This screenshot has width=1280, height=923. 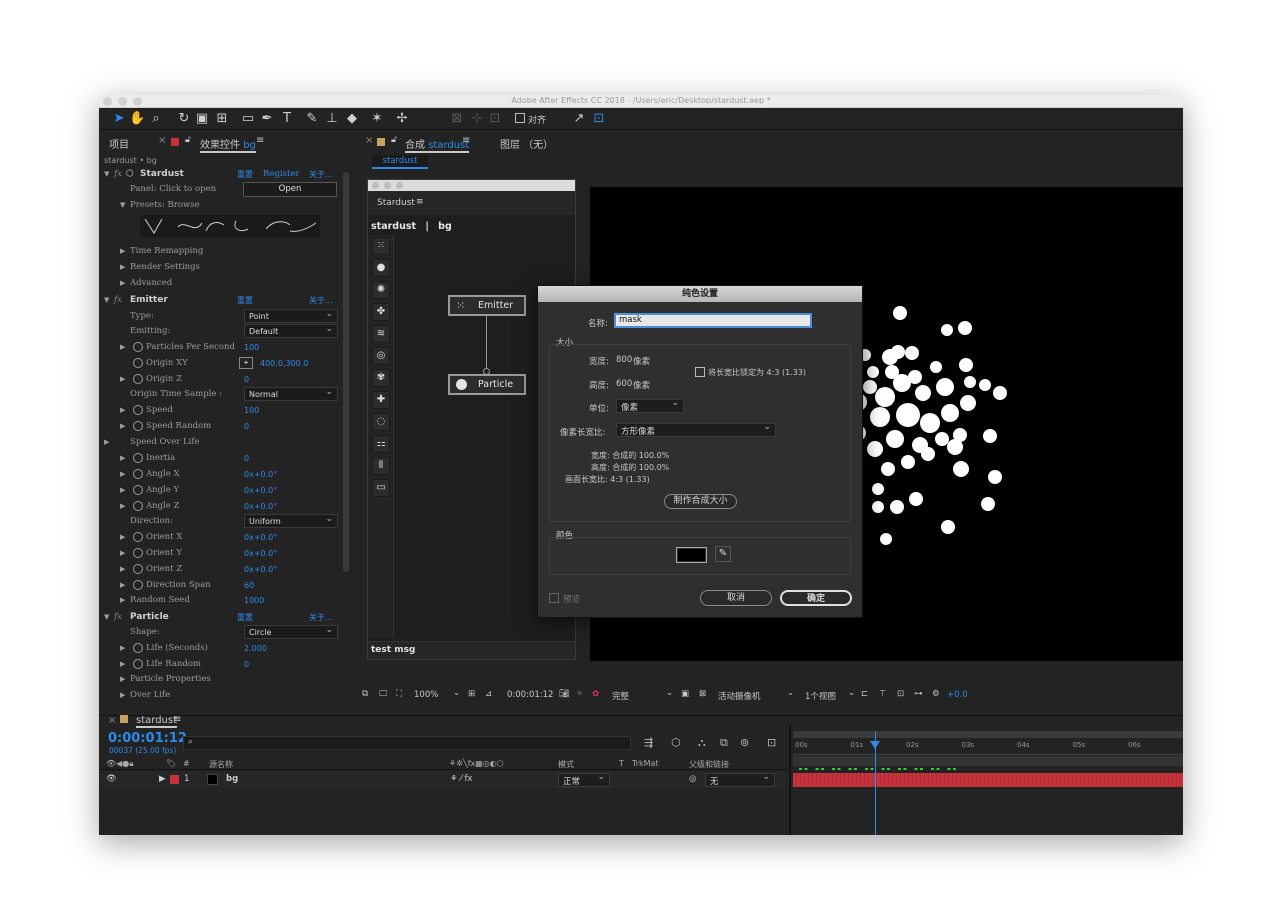 What do you see at coordinates (122, 426) in the screenshot?
I see `speed-random-expand-icon: ▶` at bounding box center [122, 426].